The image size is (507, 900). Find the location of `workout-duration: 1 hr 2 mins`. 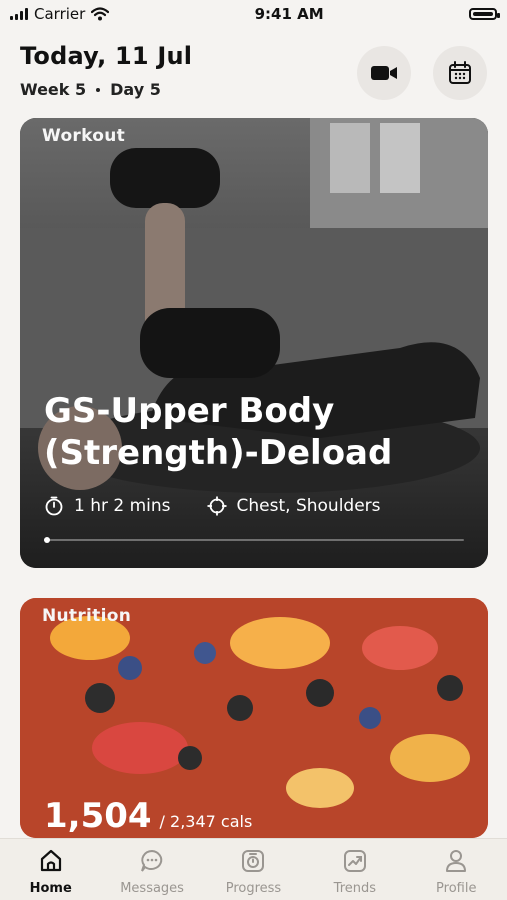

workout-duration: 1 hr 2 mins is located at coordinates (122, 506).